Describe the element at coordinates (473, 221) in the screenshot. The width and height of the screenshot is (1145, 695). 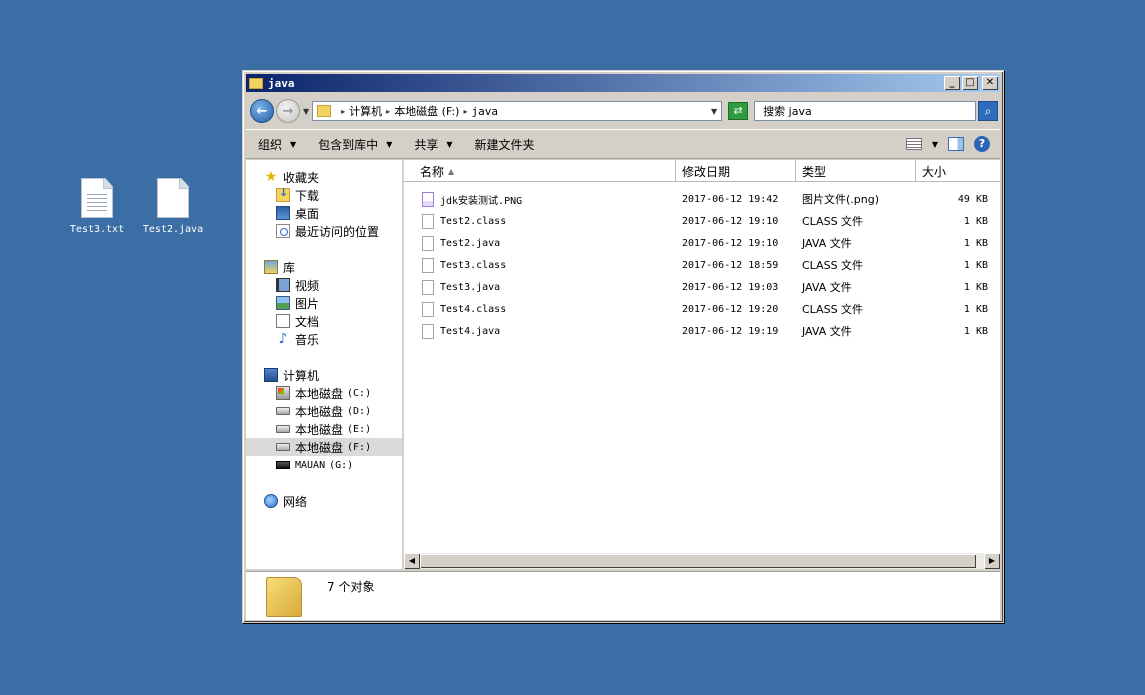
I see `file-name: Test2.class` at that location.